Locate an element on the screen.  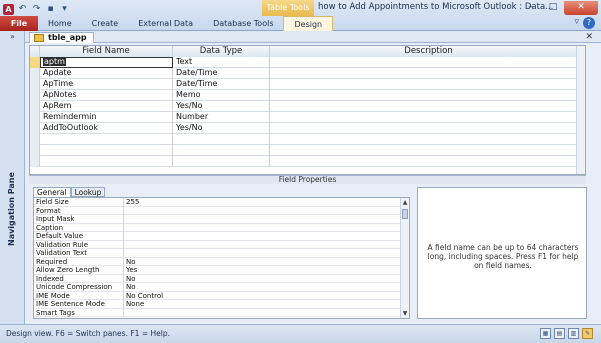
data-type-cell: Text is located at coordinates (221, 62).